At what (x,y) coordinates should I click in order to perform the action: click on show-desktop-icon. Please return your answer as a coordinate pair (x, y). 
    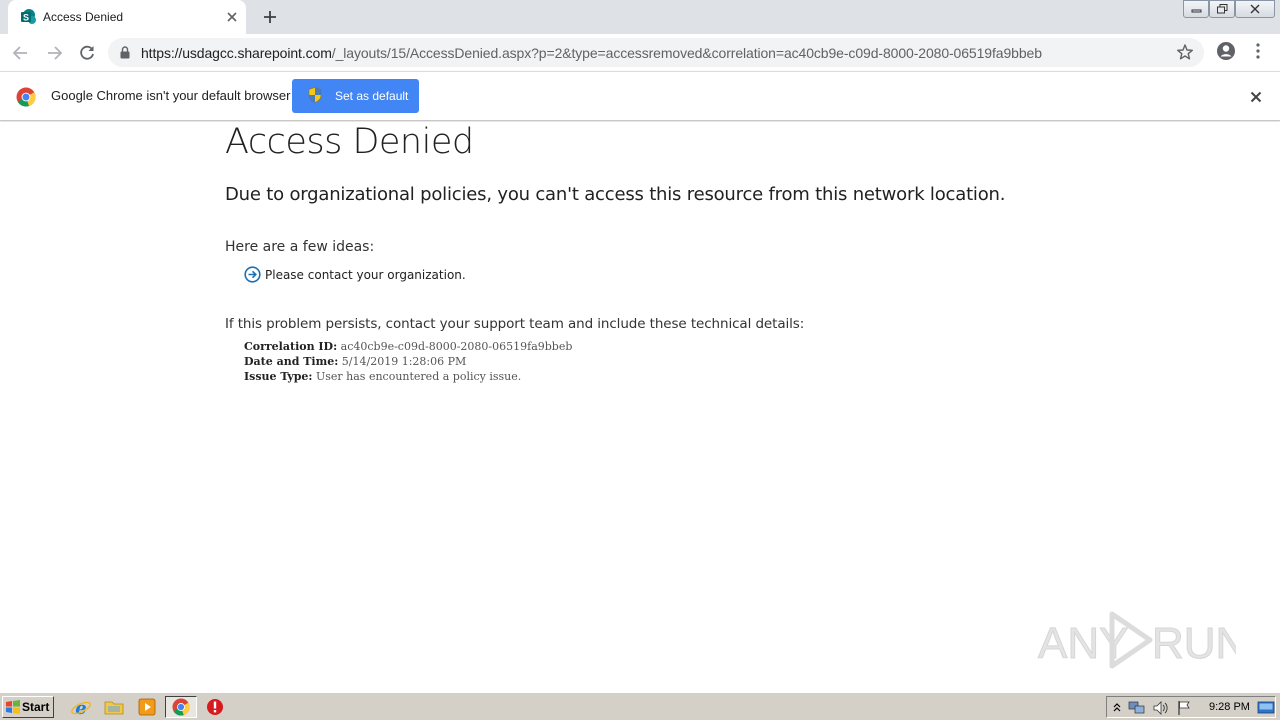
    Looking at the image, I should click on (1266, 708).